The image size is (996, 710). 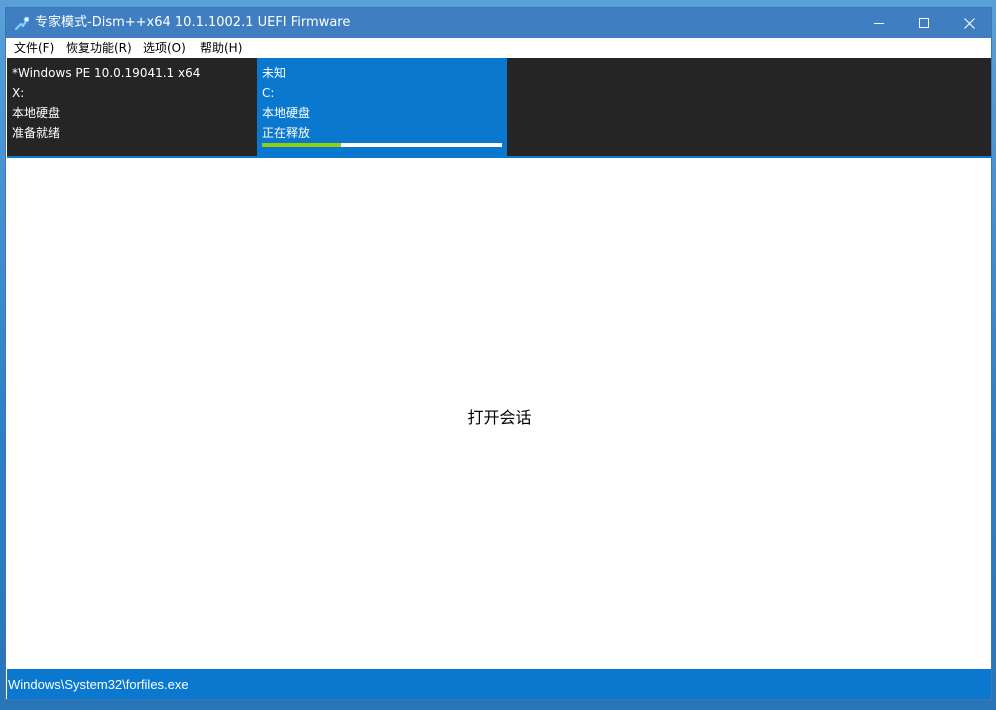 I want to click on menu-options: 选项(O), so click(x=164, y=48).